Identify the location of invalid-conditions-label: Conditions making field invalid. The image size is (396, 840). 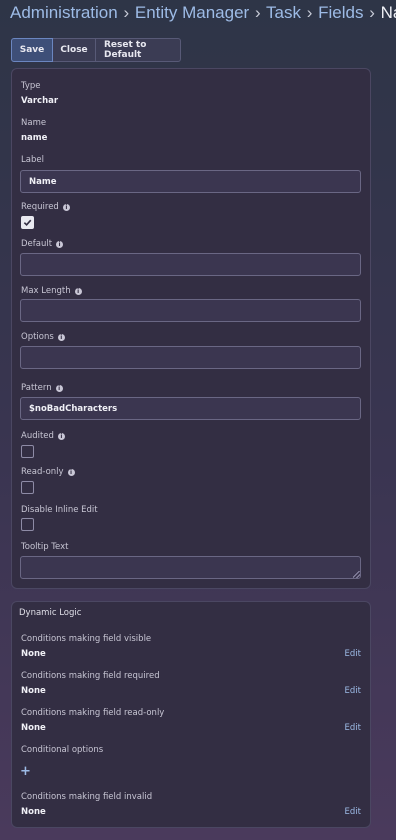
(87, 797).